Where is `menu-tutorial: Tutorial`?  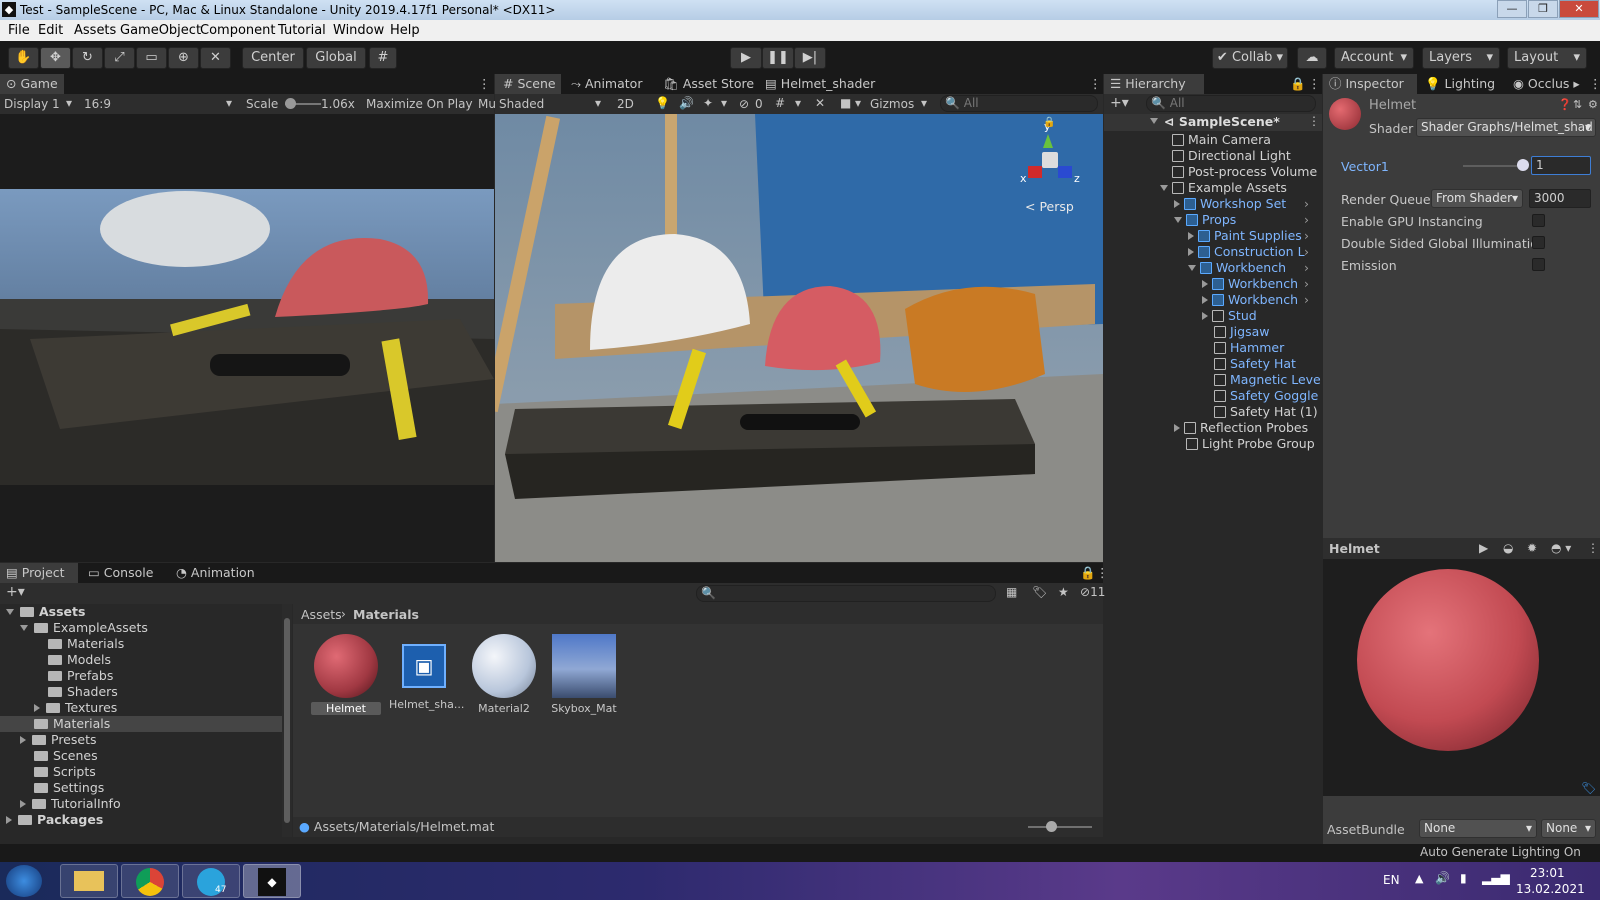
menu-tutorial: Tutorial is located at coordinates (302, 30).